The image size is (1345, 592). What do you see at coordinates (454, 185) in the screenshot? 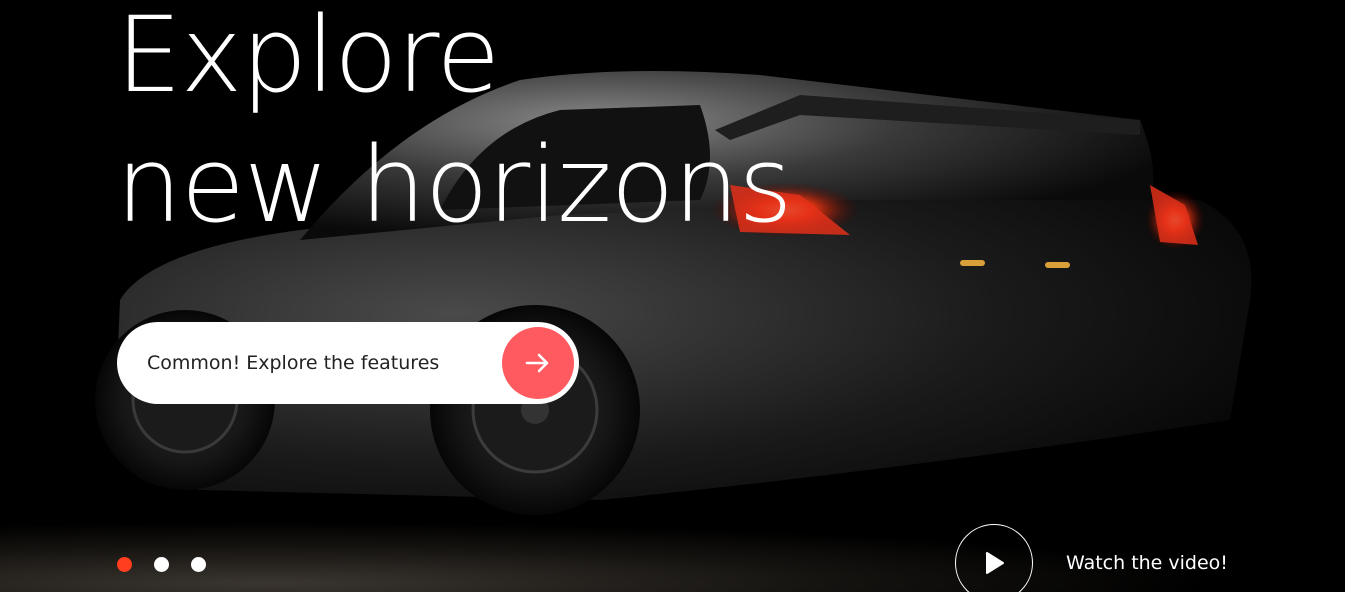
I see `hero-headline-line2: new horizons` at bounding box center [454, 185].